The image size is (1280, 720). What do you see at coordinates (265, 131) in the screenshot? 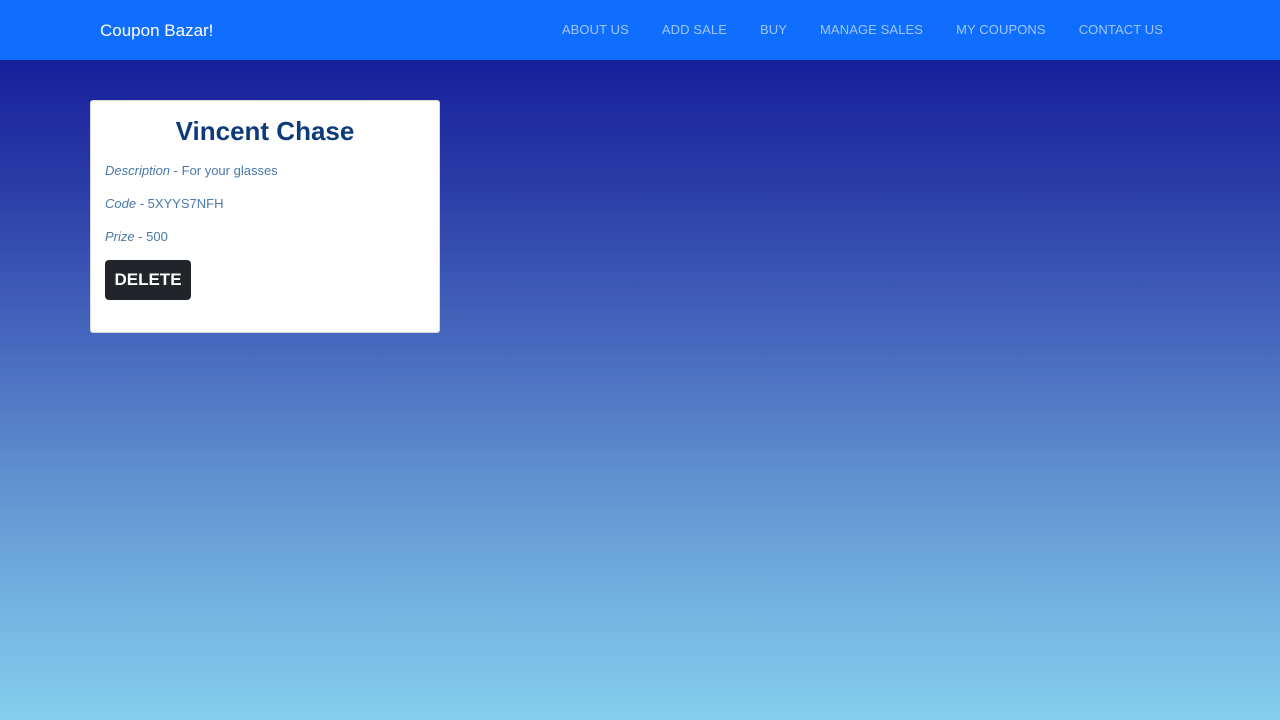
I see `coupon-title: Vincent Chase` at bounding box center [265, 131].